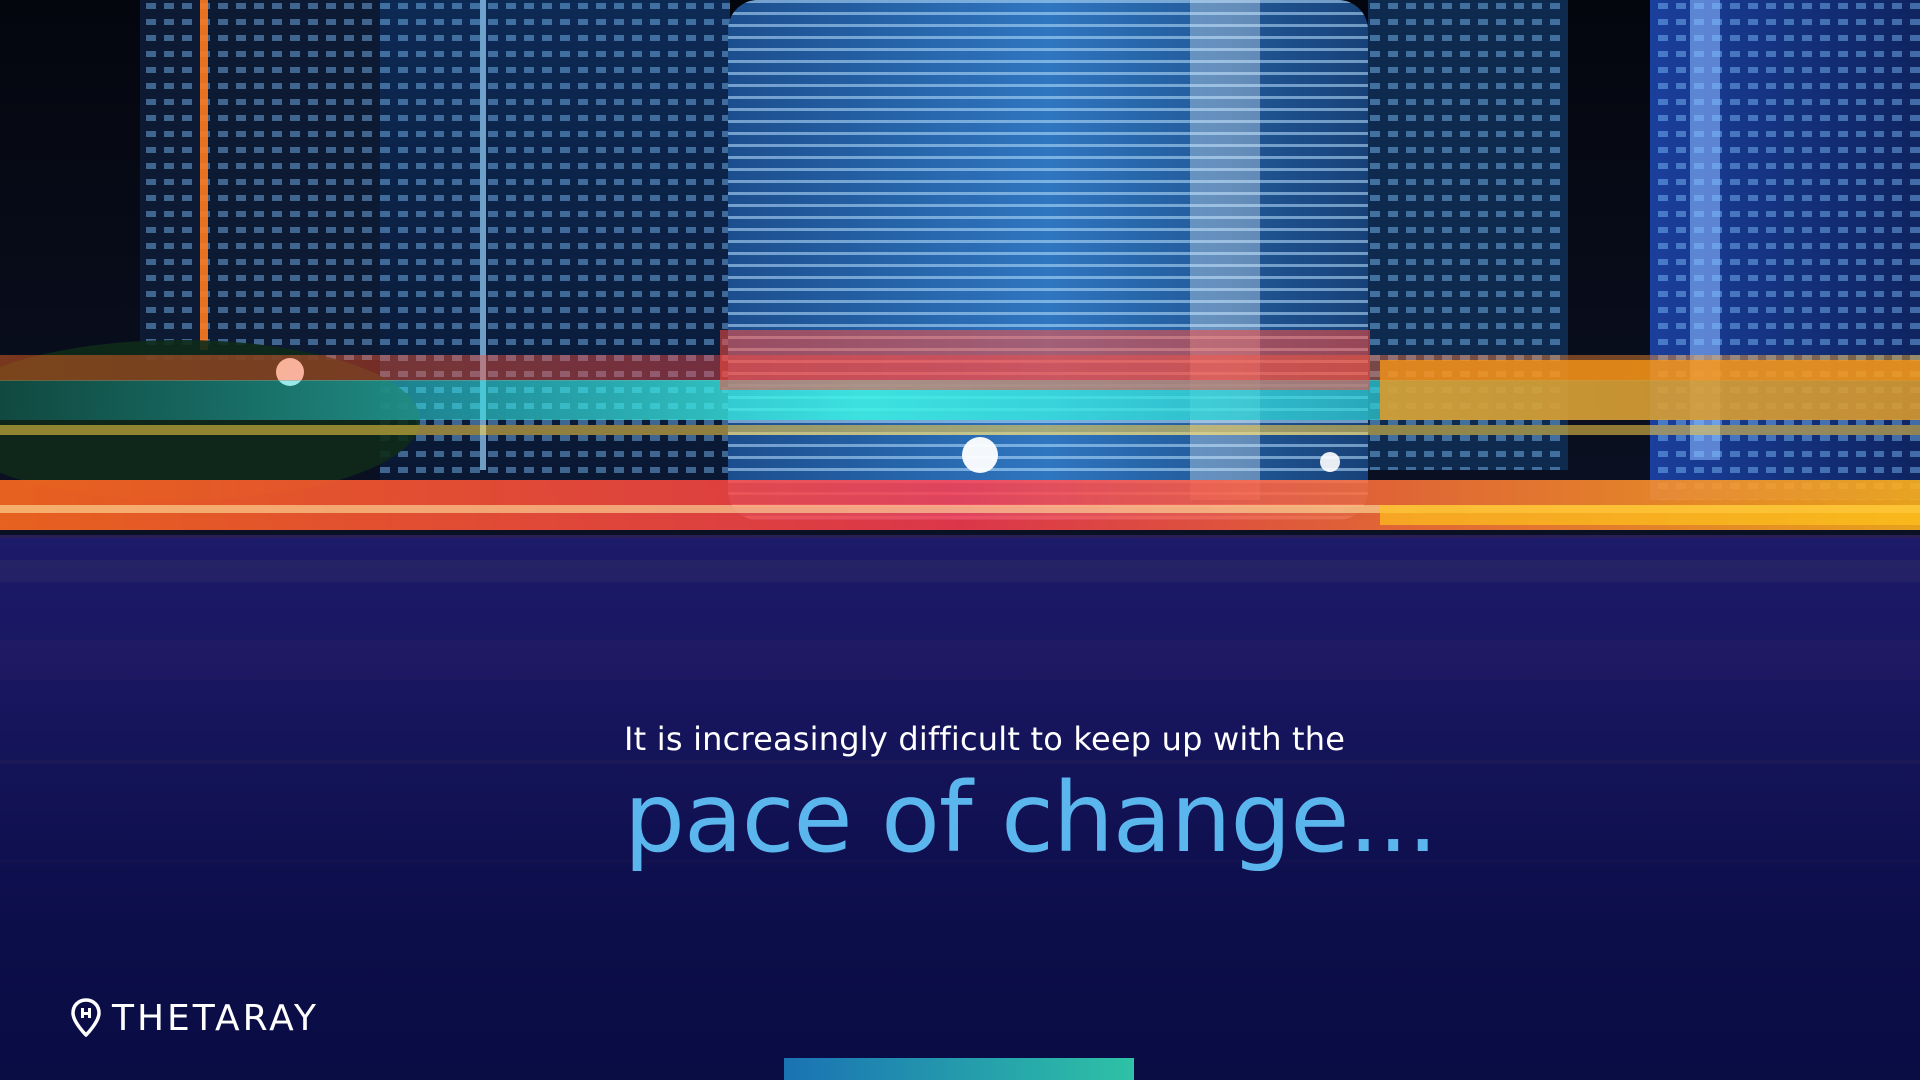 This screenshot has height=1080, width=1920. I want to click on accent-bar, so click(959, 1069).